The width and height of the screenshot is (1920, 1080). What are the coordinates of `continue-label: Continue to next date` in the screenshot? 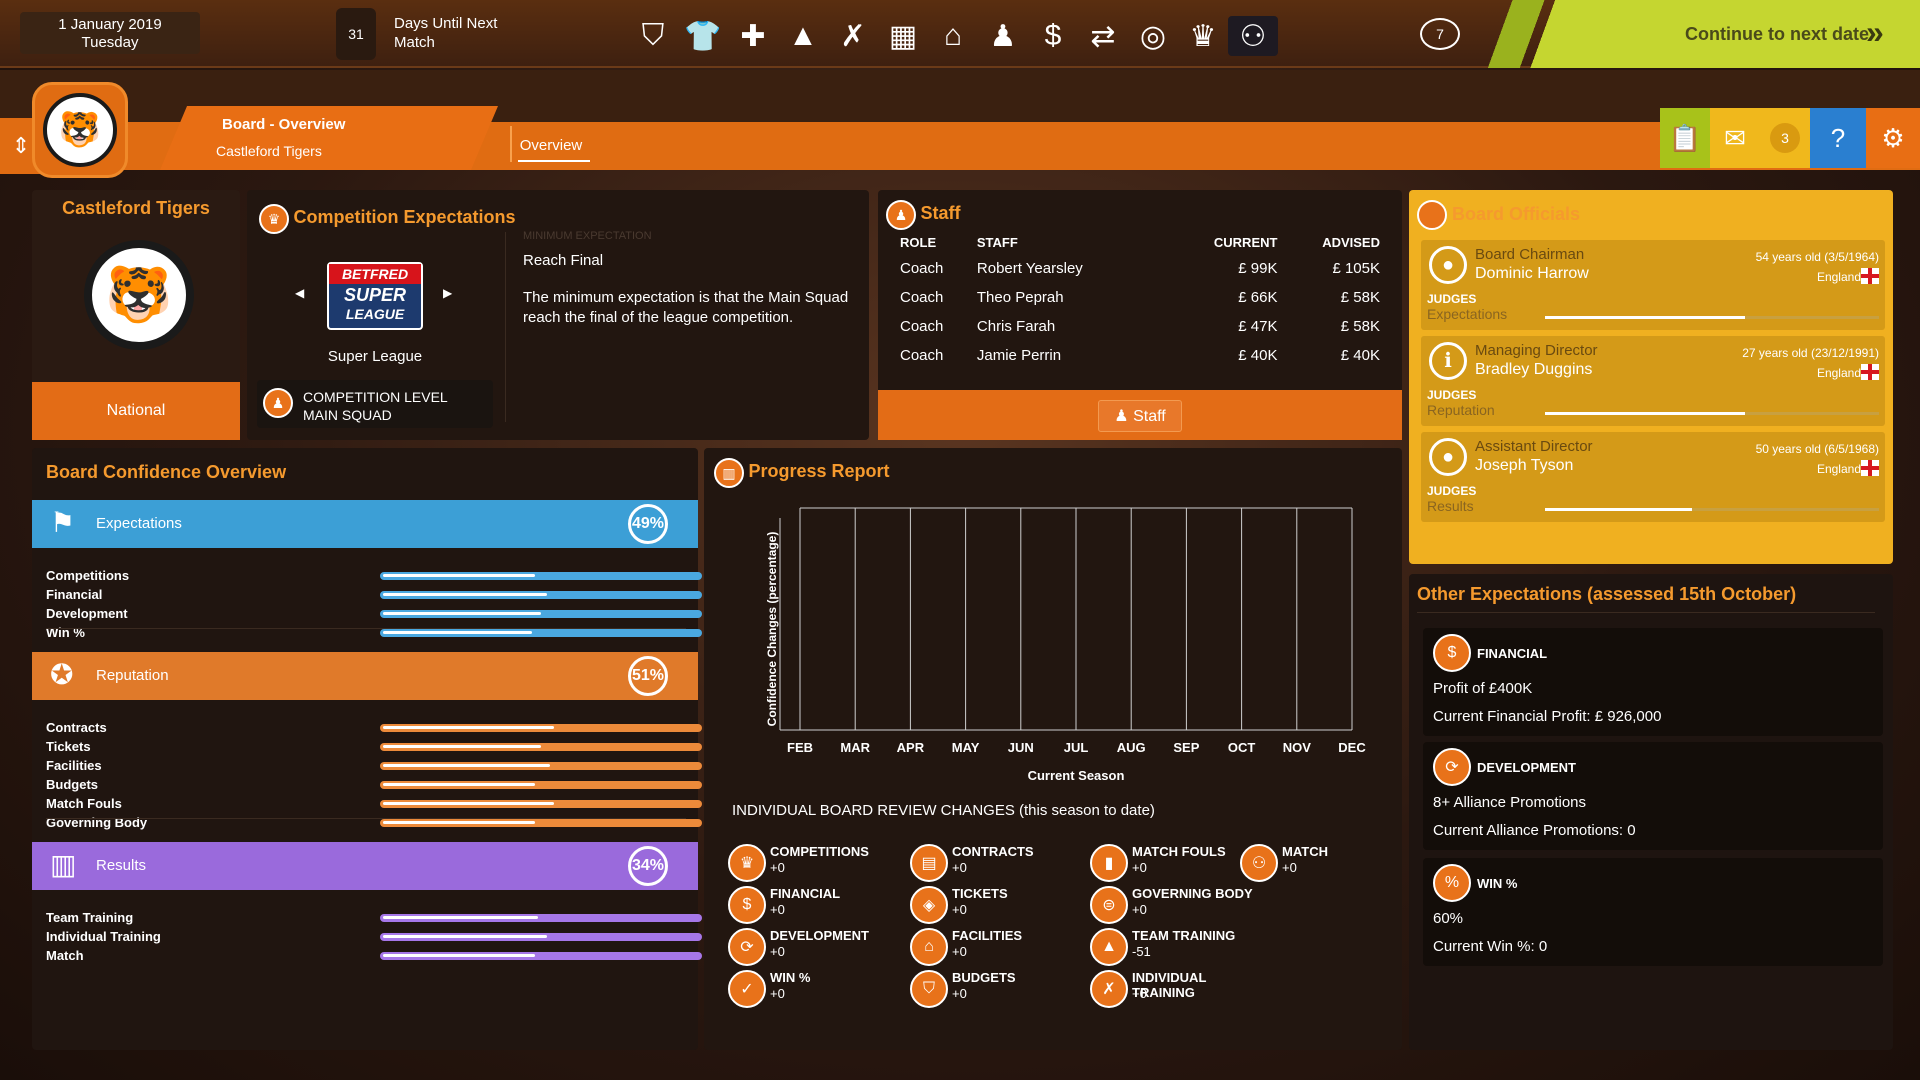 It's located at (1777, 34).